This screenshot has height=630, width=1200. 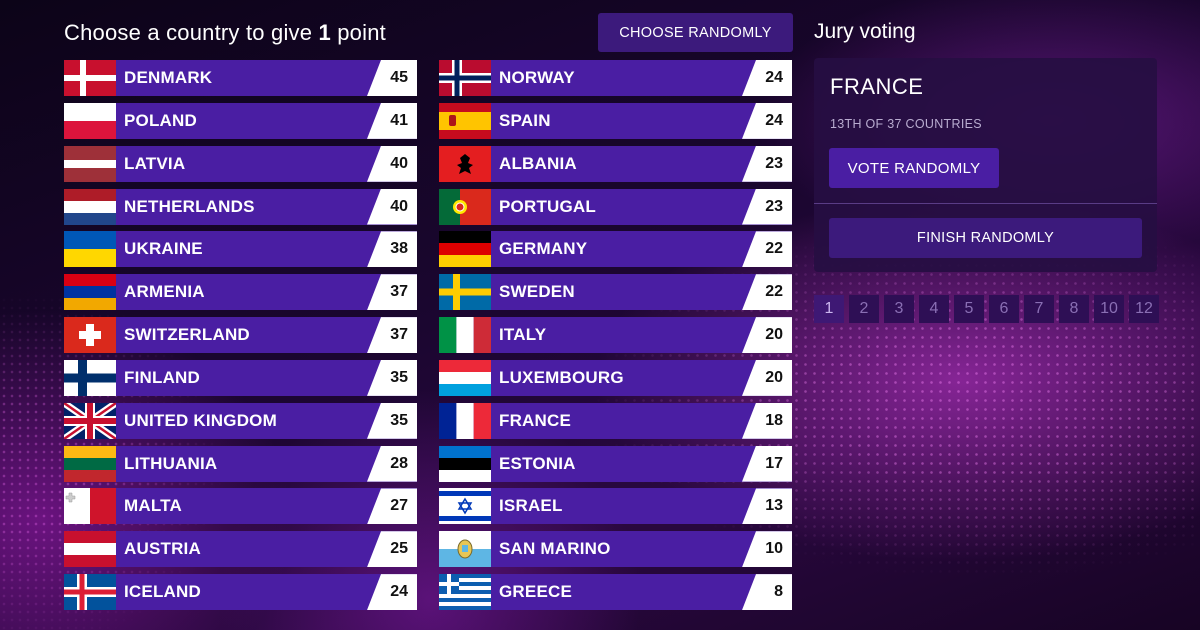 What do you see at coordinates (615, 163) in the screenshot?
I see `country-row-albania: ALBANIA 23` at bounding box center [615, 163].